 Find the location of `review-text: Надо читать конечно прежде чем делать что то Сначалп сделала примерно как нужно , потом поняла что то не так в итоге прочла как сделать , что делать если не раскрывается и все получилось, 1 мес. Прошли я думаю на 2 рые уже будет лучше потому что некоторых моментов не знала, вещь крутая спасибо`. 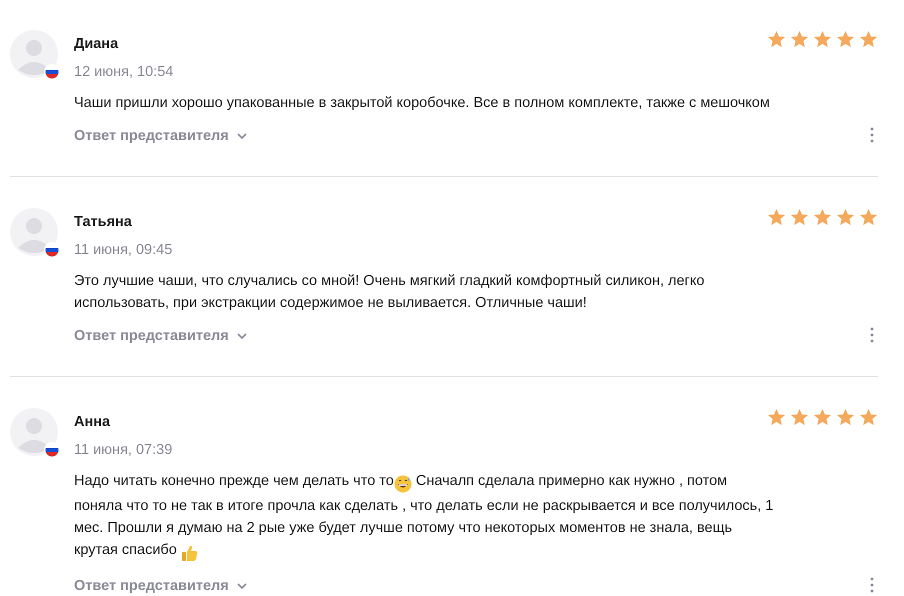

review-text: Надо читать конечно прежде чем делать что то Сначалп сделала примерно как нужно , потом поняла что то не так в итоге прочла как сделать , что делать если не раскрывается и все получилось, 1 мес. Прошли я думаю на 2 рые уже будет лучше потому что некоторых моментов не знала, вещь крутая спасибо is located at coordinates (424, 517).